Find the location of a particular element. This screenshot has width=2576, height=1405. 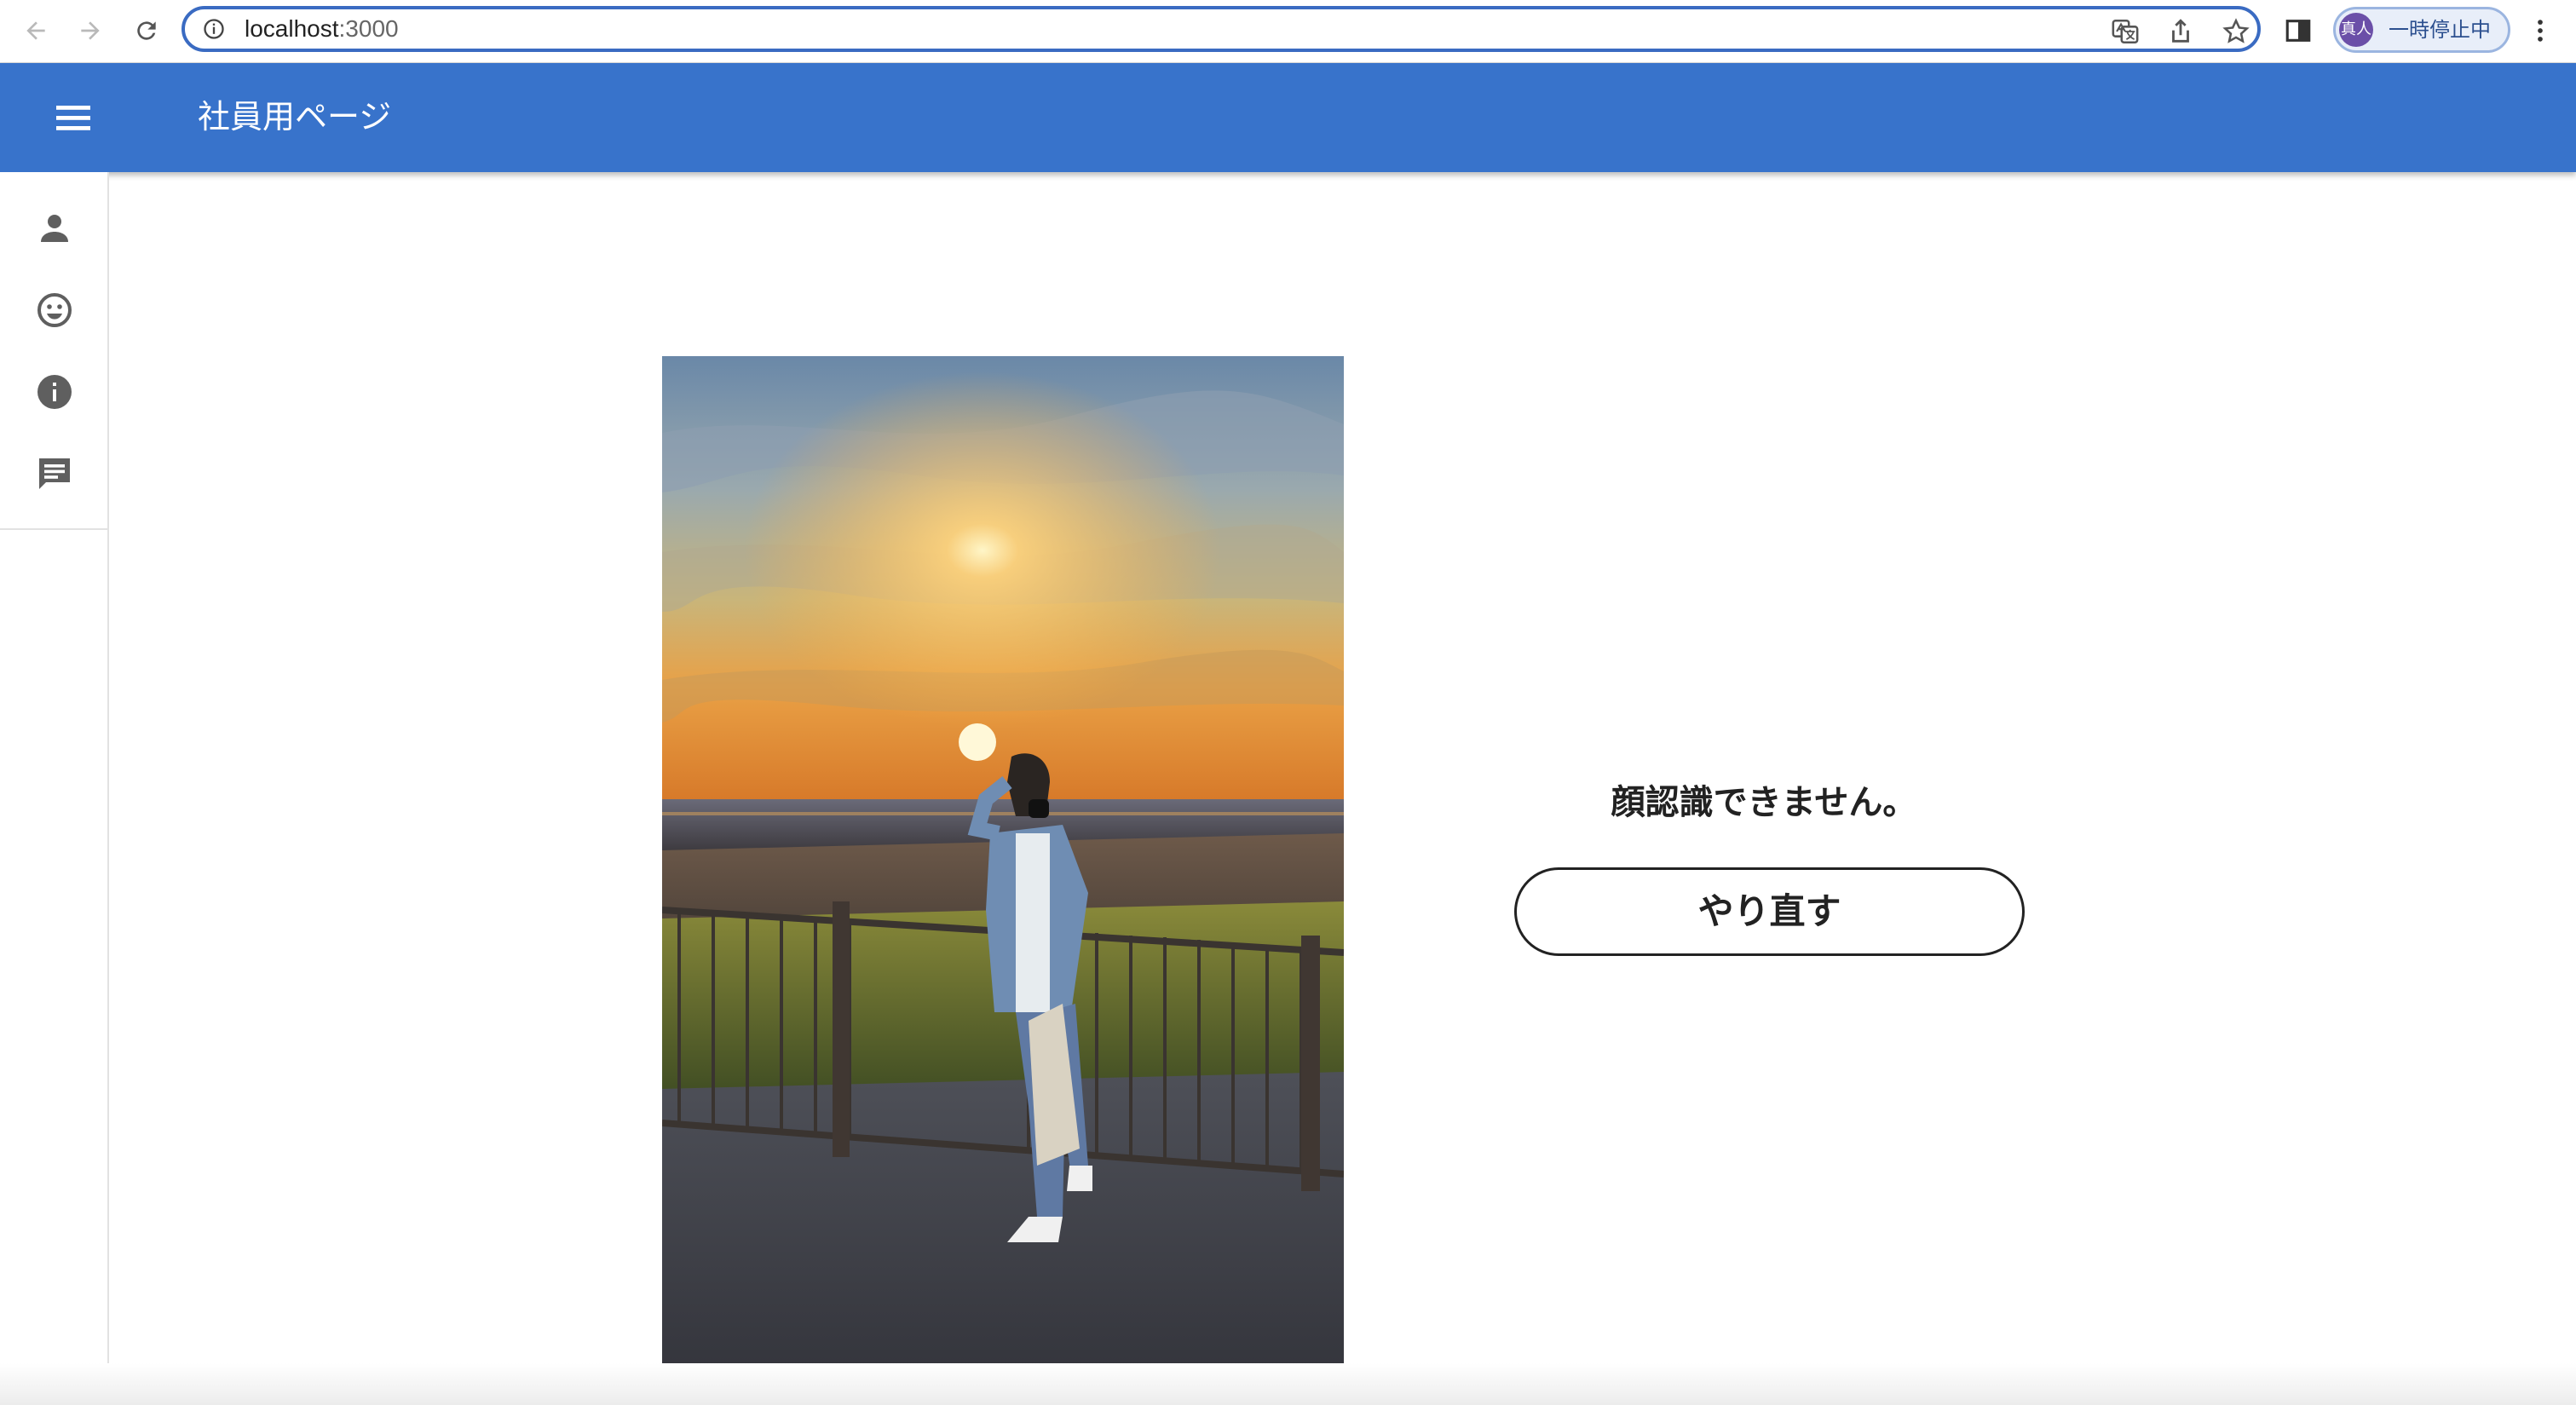

chat-icon is located at coordinates (54, 473).